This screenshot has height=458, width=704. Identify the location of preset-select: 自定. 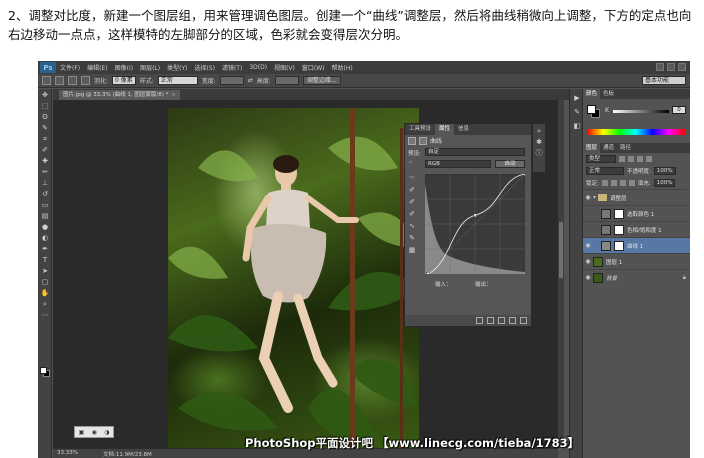
(475, 152).